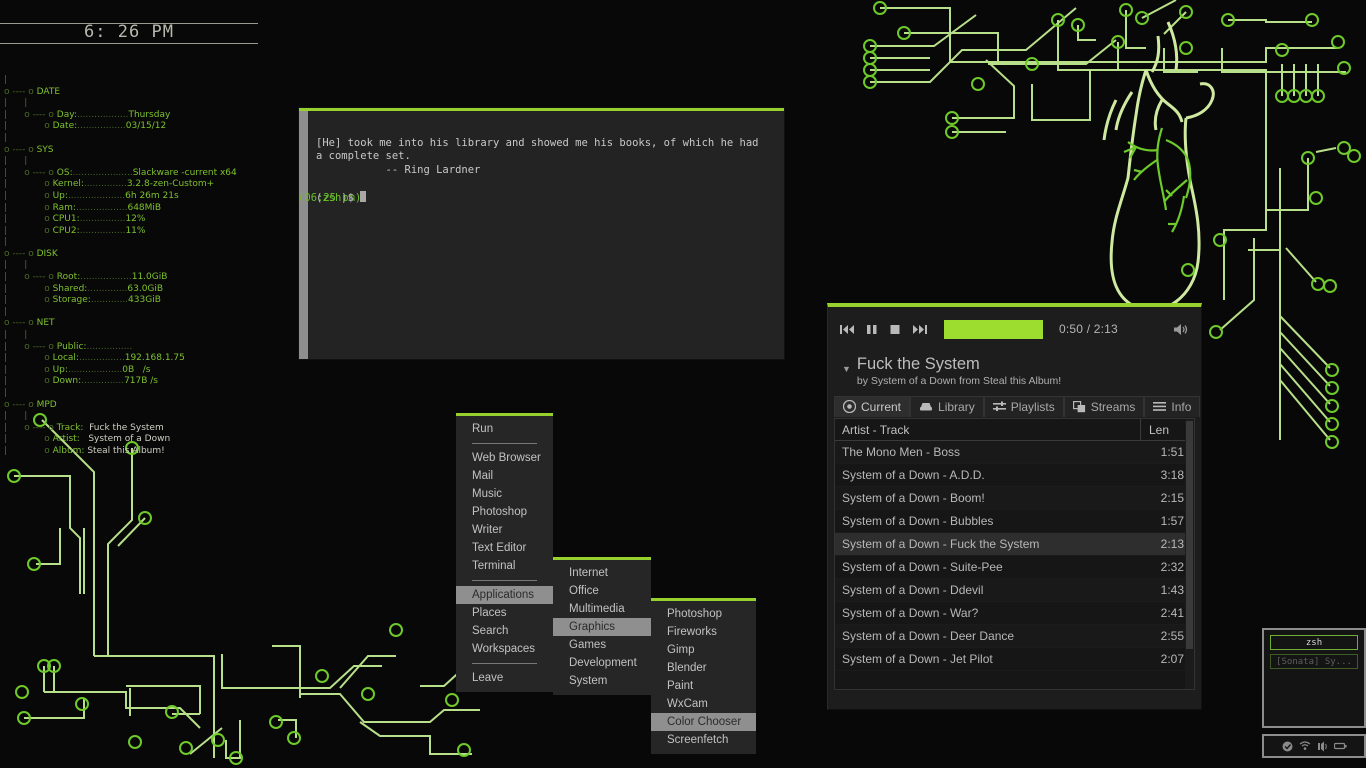 The height and width of the screenshot is (768, 1366). Describe the element at coordinates (1088, 329) in the screenshot. I see `player-time: 0:50 / 2:13` at that location.